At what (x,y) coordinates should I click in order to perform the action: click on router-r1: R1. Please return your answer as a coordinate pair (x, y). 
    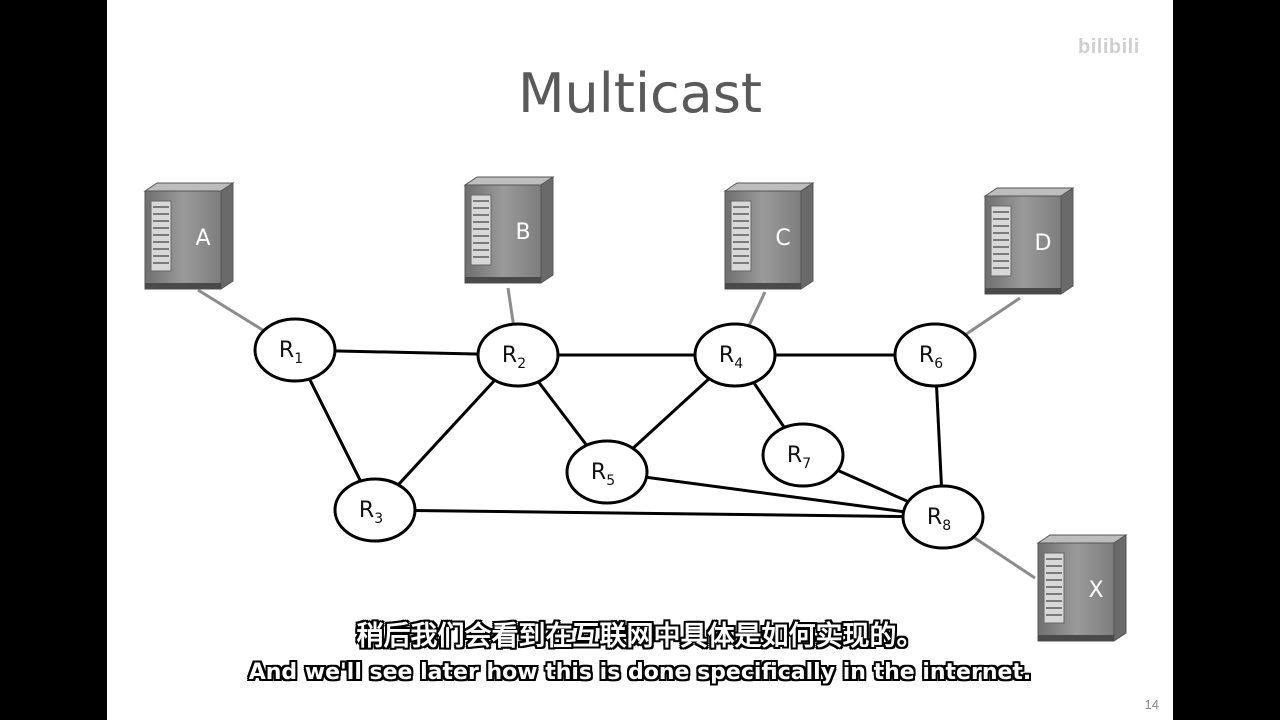
    Looking at the image, I should click on (295, 350).